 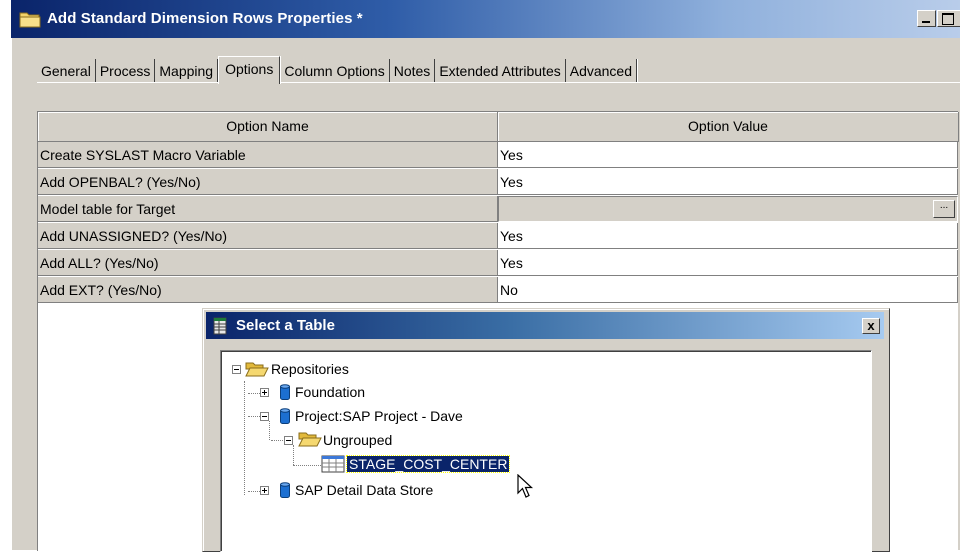 What do you see at coordinates (333, 464) in the screenshot?
I see `table-icon` at bounding box center [333, 464].